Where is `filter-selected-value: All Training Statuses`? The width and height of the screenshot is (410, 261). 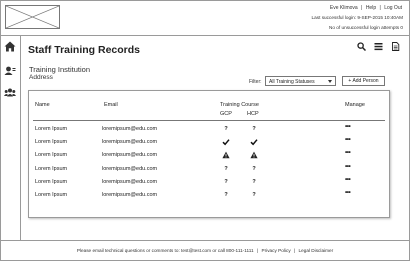 filter-selected-value: All Training Statuses is located at coordinates (292, 81).